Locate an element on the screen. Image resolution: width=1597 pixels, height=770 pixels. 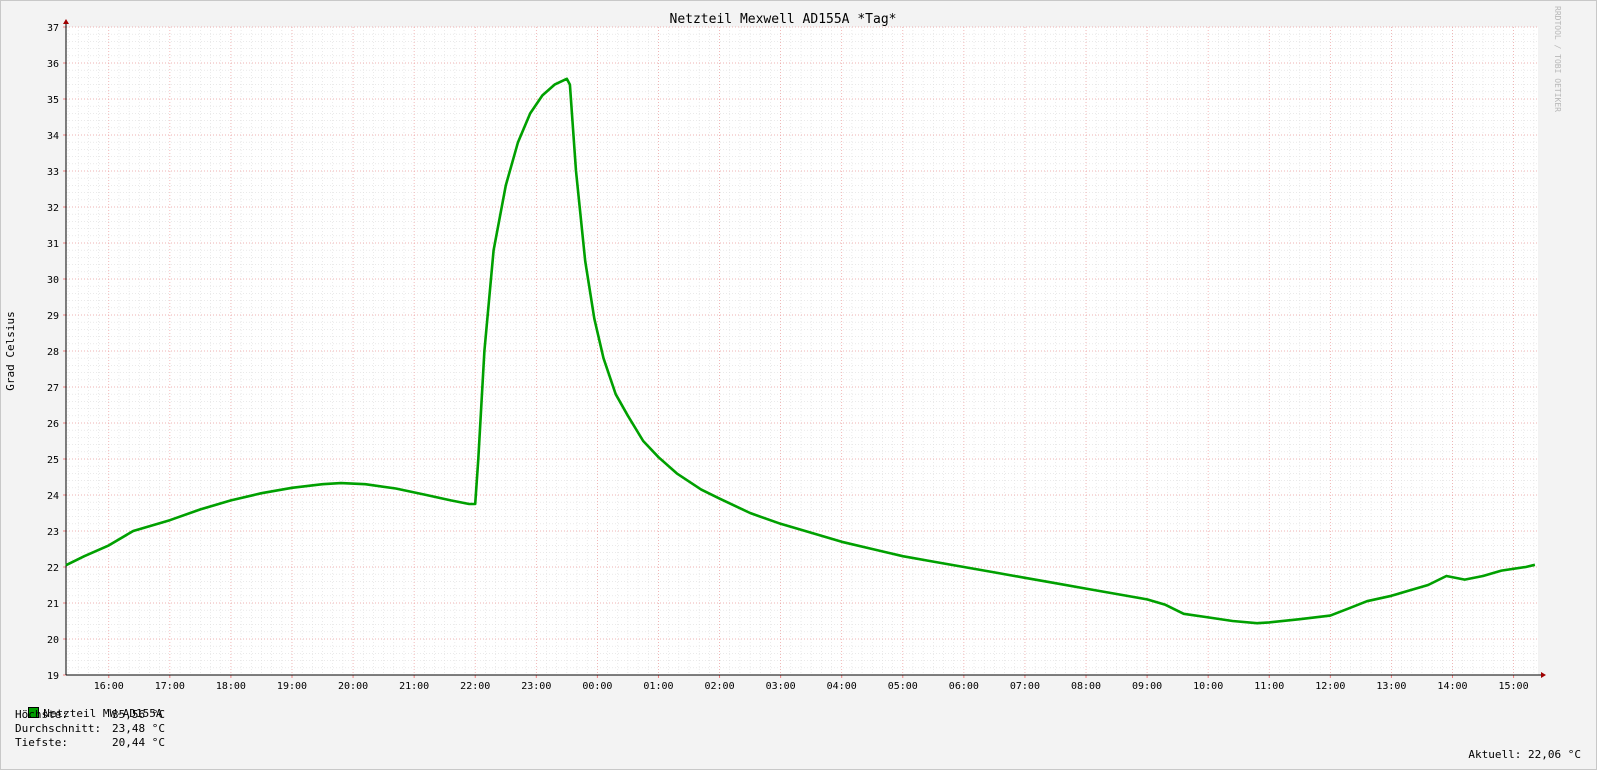
legend-avg-label: Durchschnitt: is located at coordinates (58, 728).